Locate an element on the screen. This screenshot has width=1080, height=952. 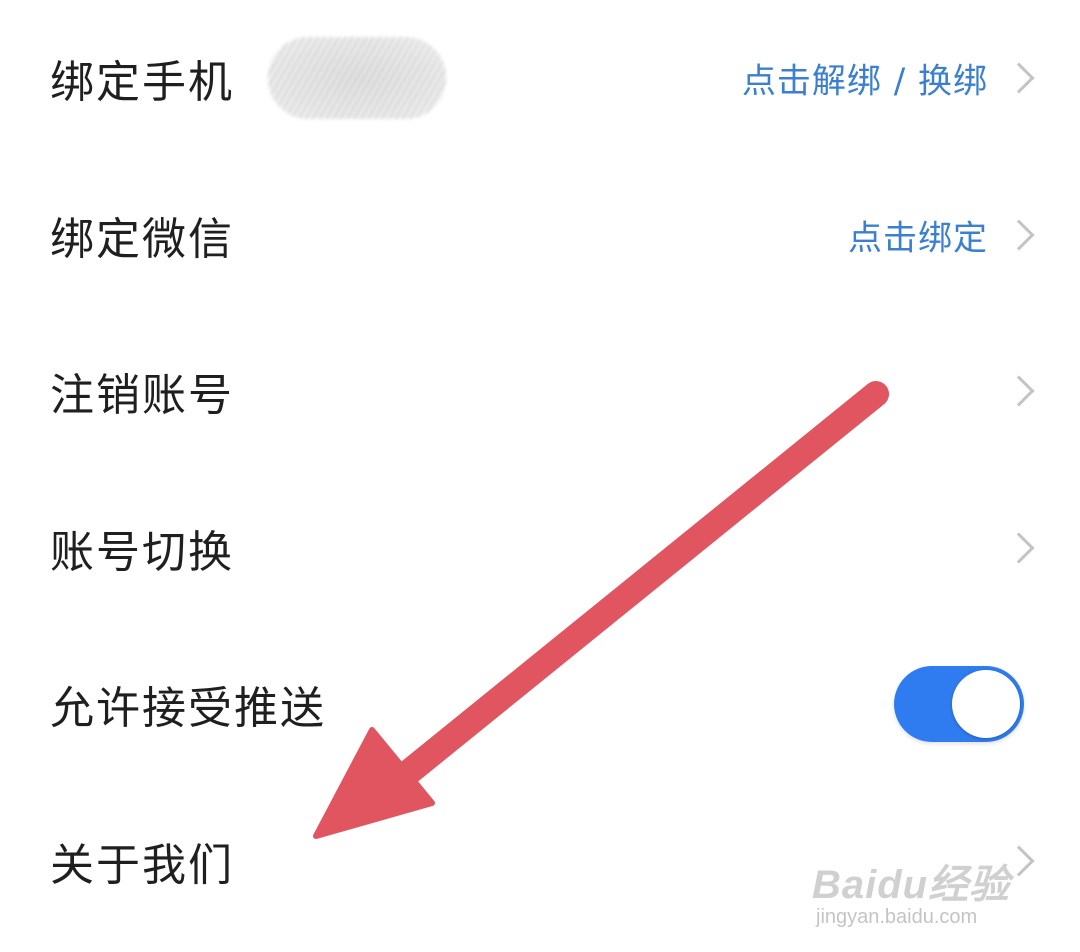
masked-phone-number is located at coordinates (357, 78).